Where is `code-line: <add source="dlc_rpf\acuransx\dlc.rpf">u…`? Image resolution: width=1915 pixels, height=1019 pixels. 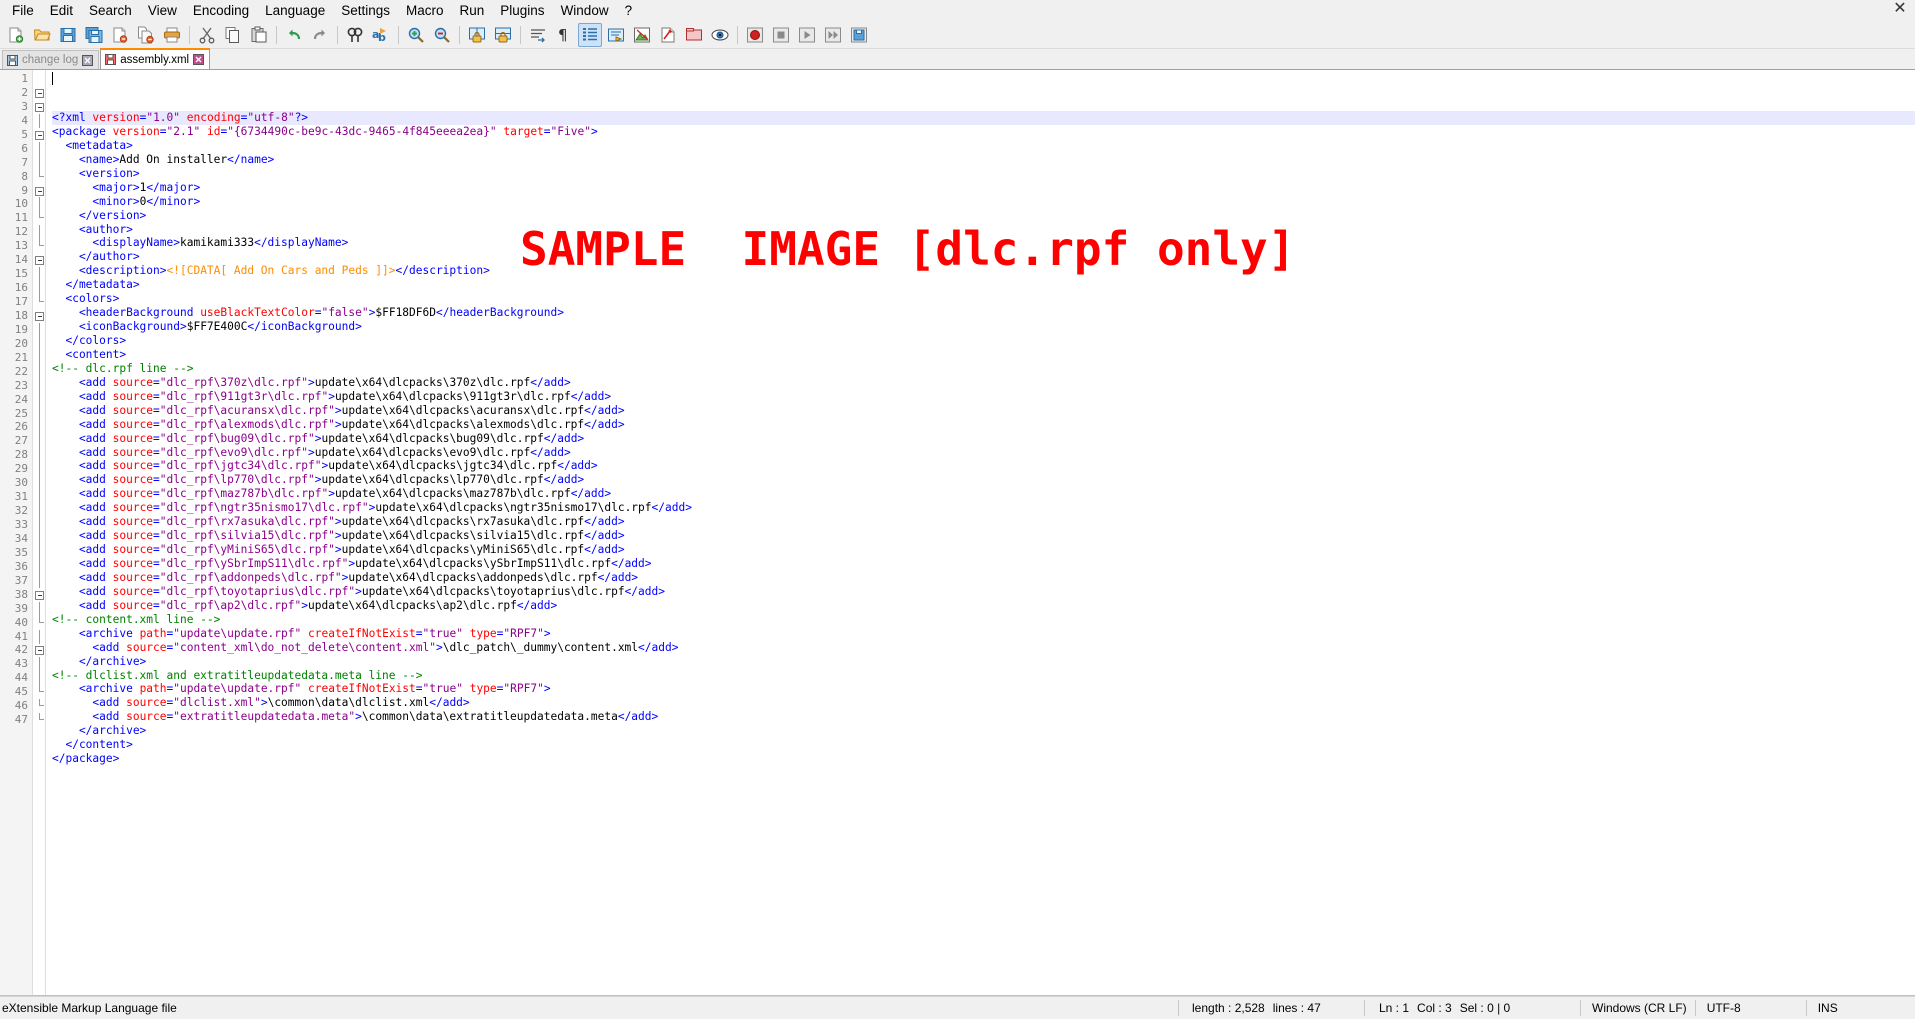
code-line: <add source="dlc_rpf\acuransx\dlc.rpf">u… is located at coordinates (983, 411).